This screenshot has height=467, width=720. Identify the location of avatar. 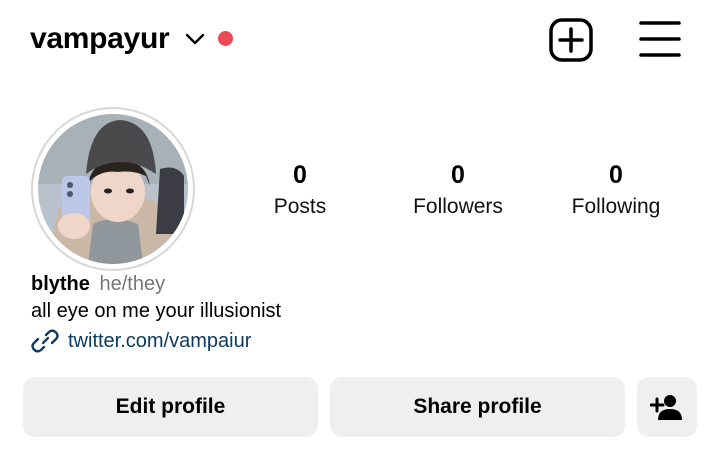
(113, 189).